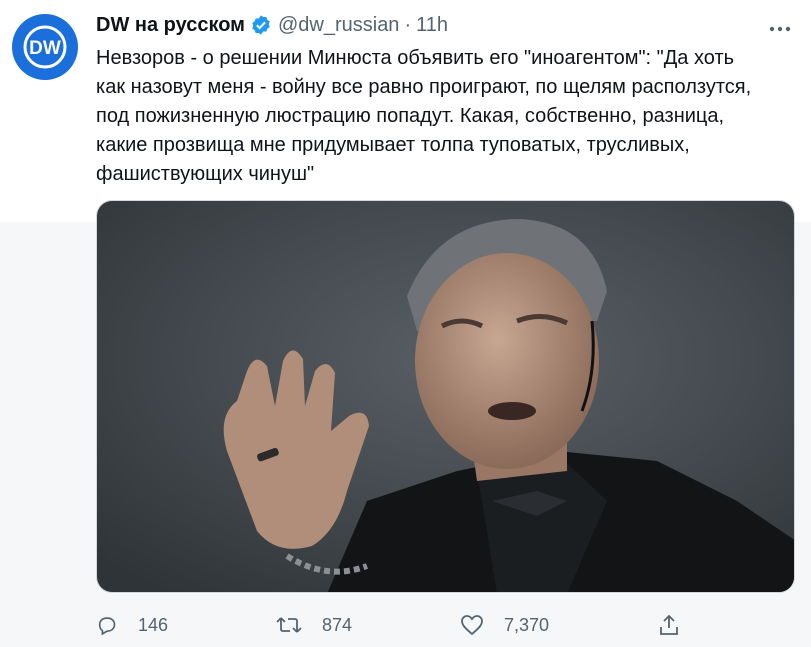  Describe the element at coordinates (780, 29) in the screenshot. I see `more-options-icon` at that location.